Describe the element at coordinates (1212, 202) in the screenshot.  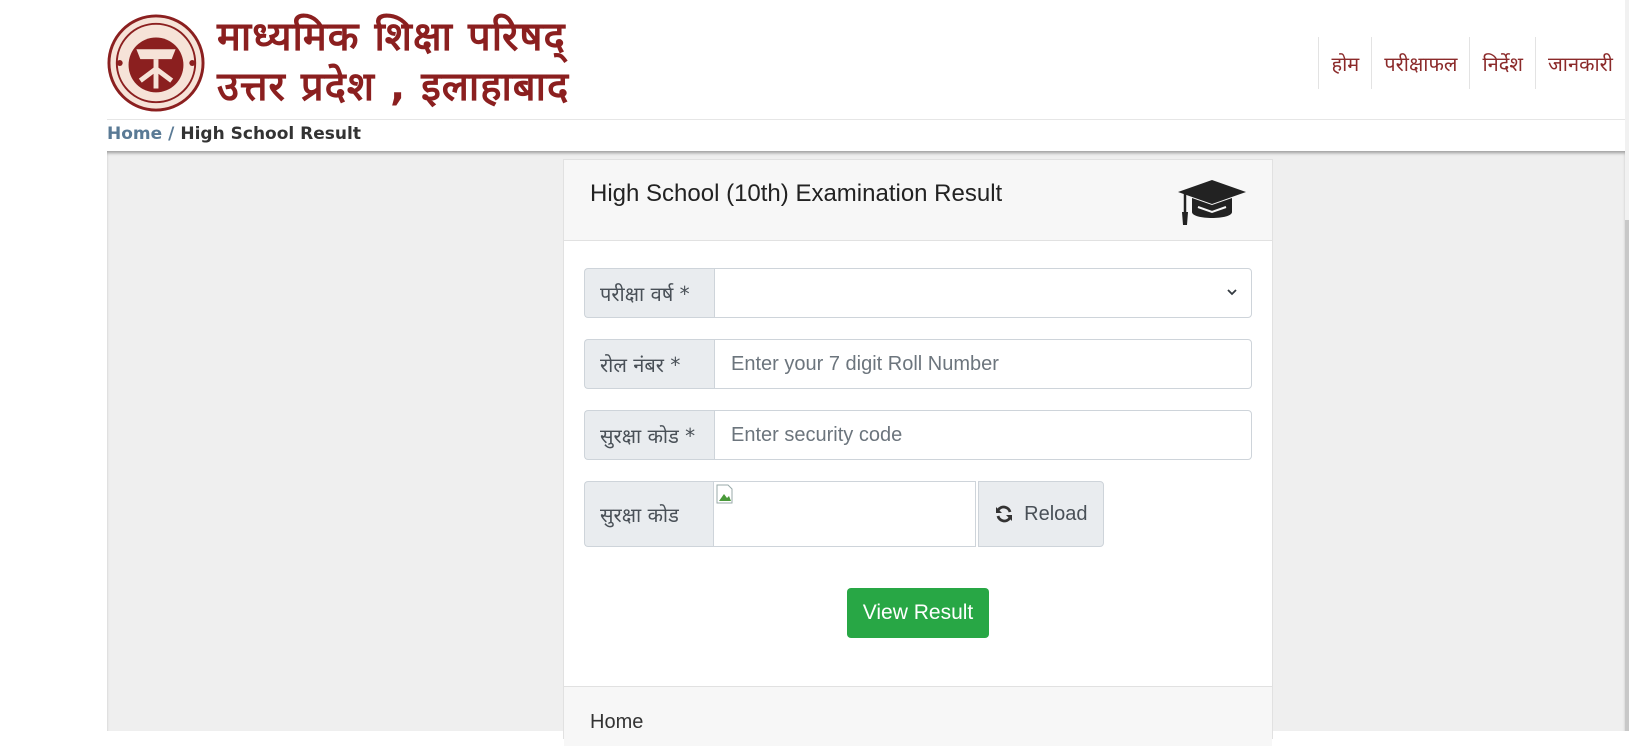
I see `graduation-cap-icon` at that location.